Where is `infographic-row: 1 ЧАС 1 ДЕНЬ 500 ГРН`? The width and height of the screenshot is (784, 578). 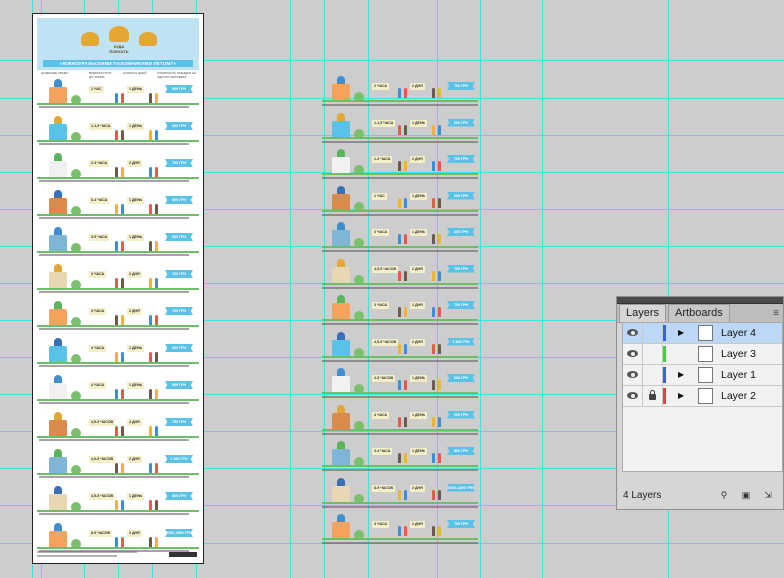
infographic-row: 1 ЧАС 1 ДЕНЬ 500 ГРН is located at coordinates (118, 94).